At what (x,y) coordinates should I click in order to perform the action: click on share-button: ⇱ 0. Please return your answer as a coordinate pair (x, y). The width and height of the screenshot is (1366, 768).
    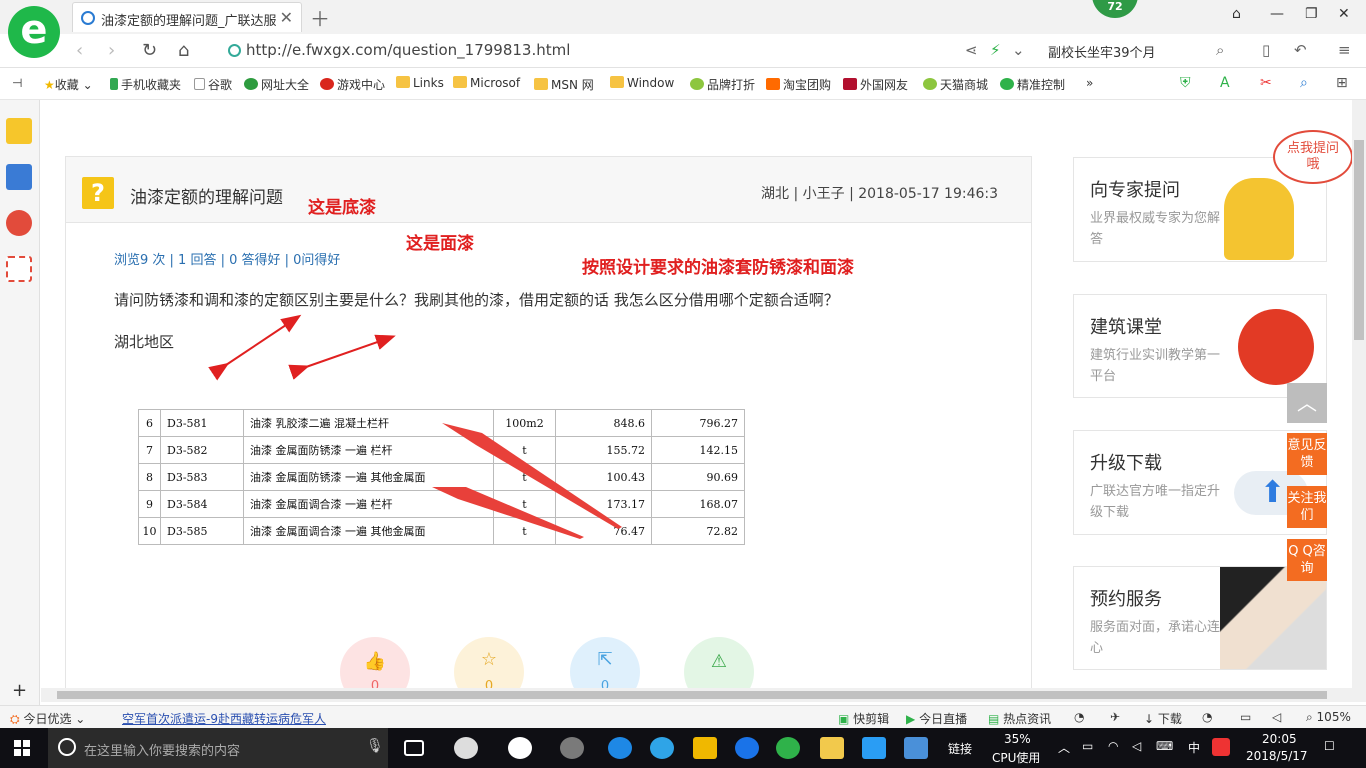
    Looking at the image, I should click on (605, 662).